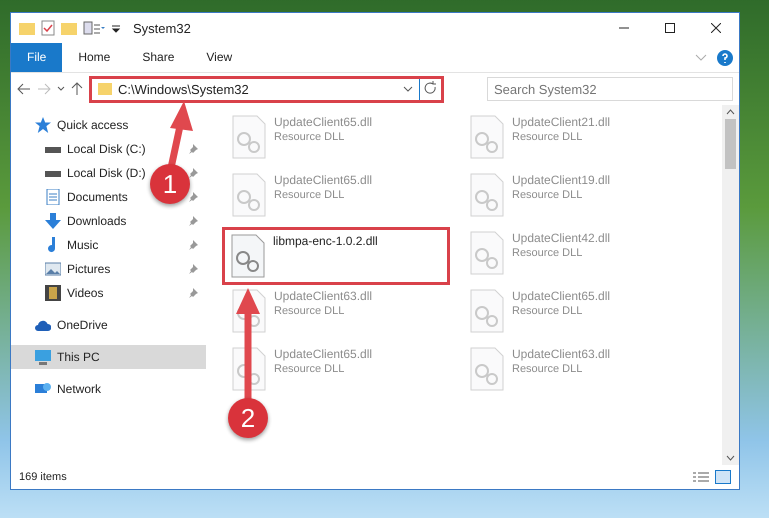 This screenshot has height=518, width=769. Describe the element at coordinates (43, 357) in the screenshot. I see `monitor-icon` at that location.